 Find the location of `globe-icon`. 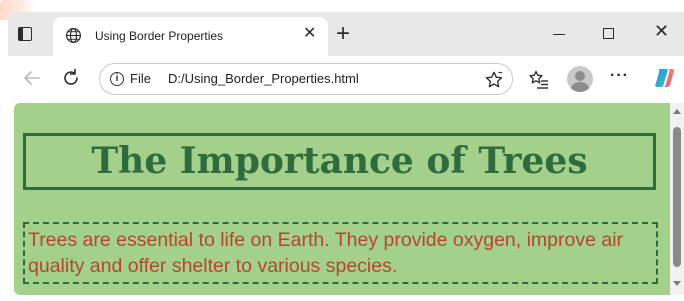

globe-icon is located at coordinates (73, 35).